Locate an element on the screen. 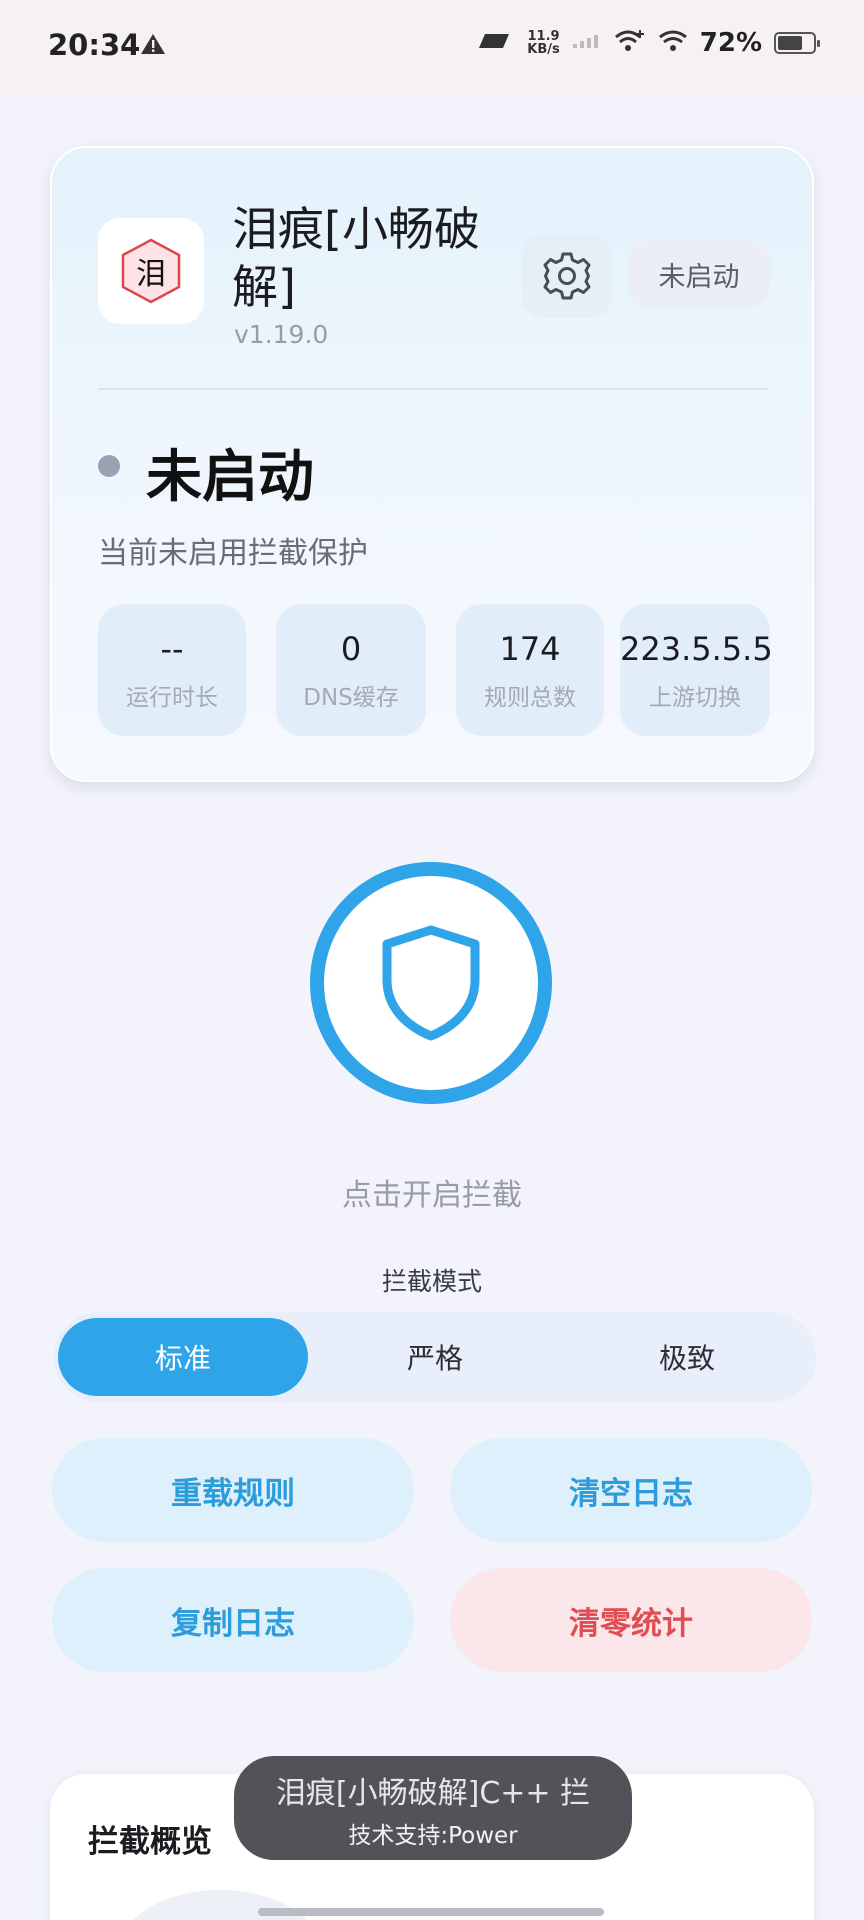 The image size is (864, 1920). copy-logs-button: 复制日志 is located at coordinates (233, 1620).